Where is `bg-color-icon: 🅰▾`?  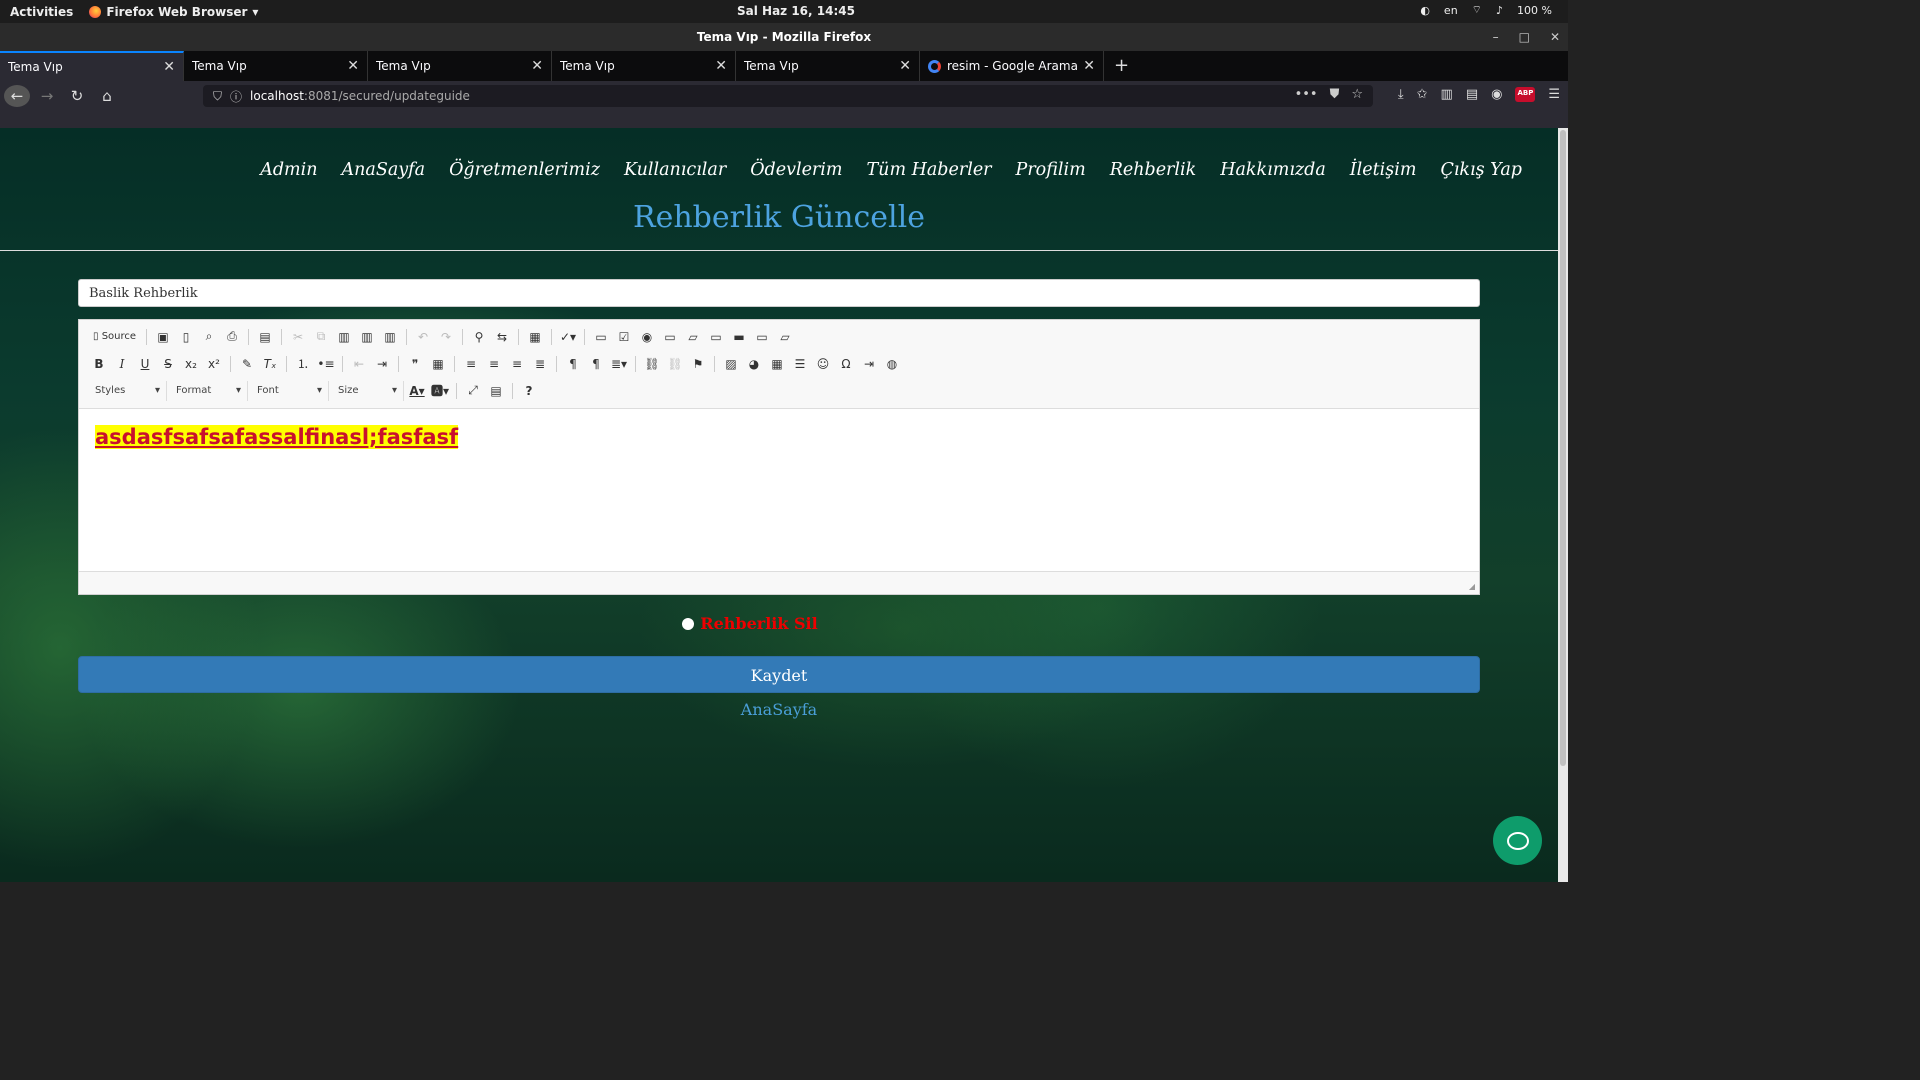 bg-color-icon: 🅰▾ is located at coordinates (440, 391).